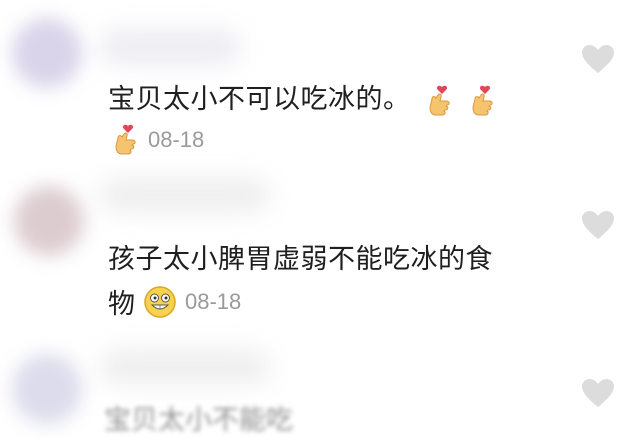 The image size is (640, 437). Describe the element at coordinates (160, 301) in the screenshot. I see `grin-face-icon` at that location.